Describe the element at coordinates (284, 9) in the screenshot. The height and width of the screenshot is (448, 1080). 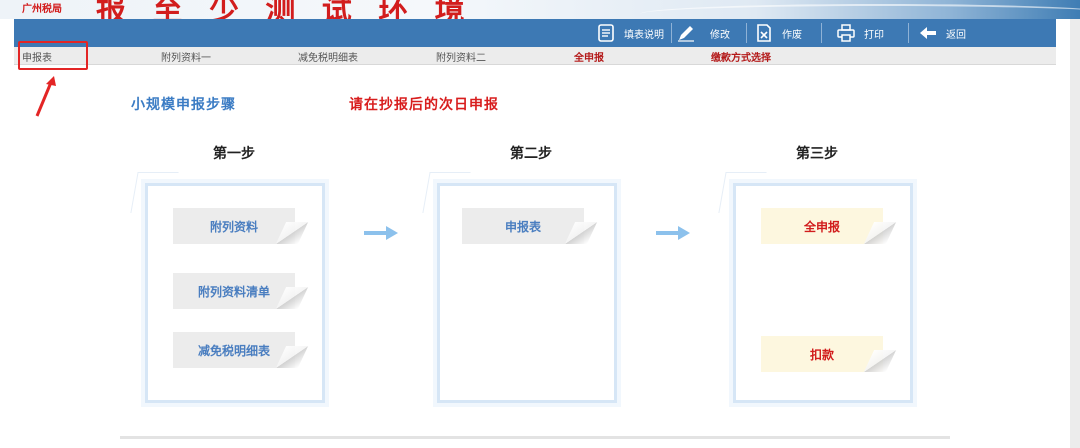
I see `banner-title: 报 至 少 测 试 环 境` at that location.